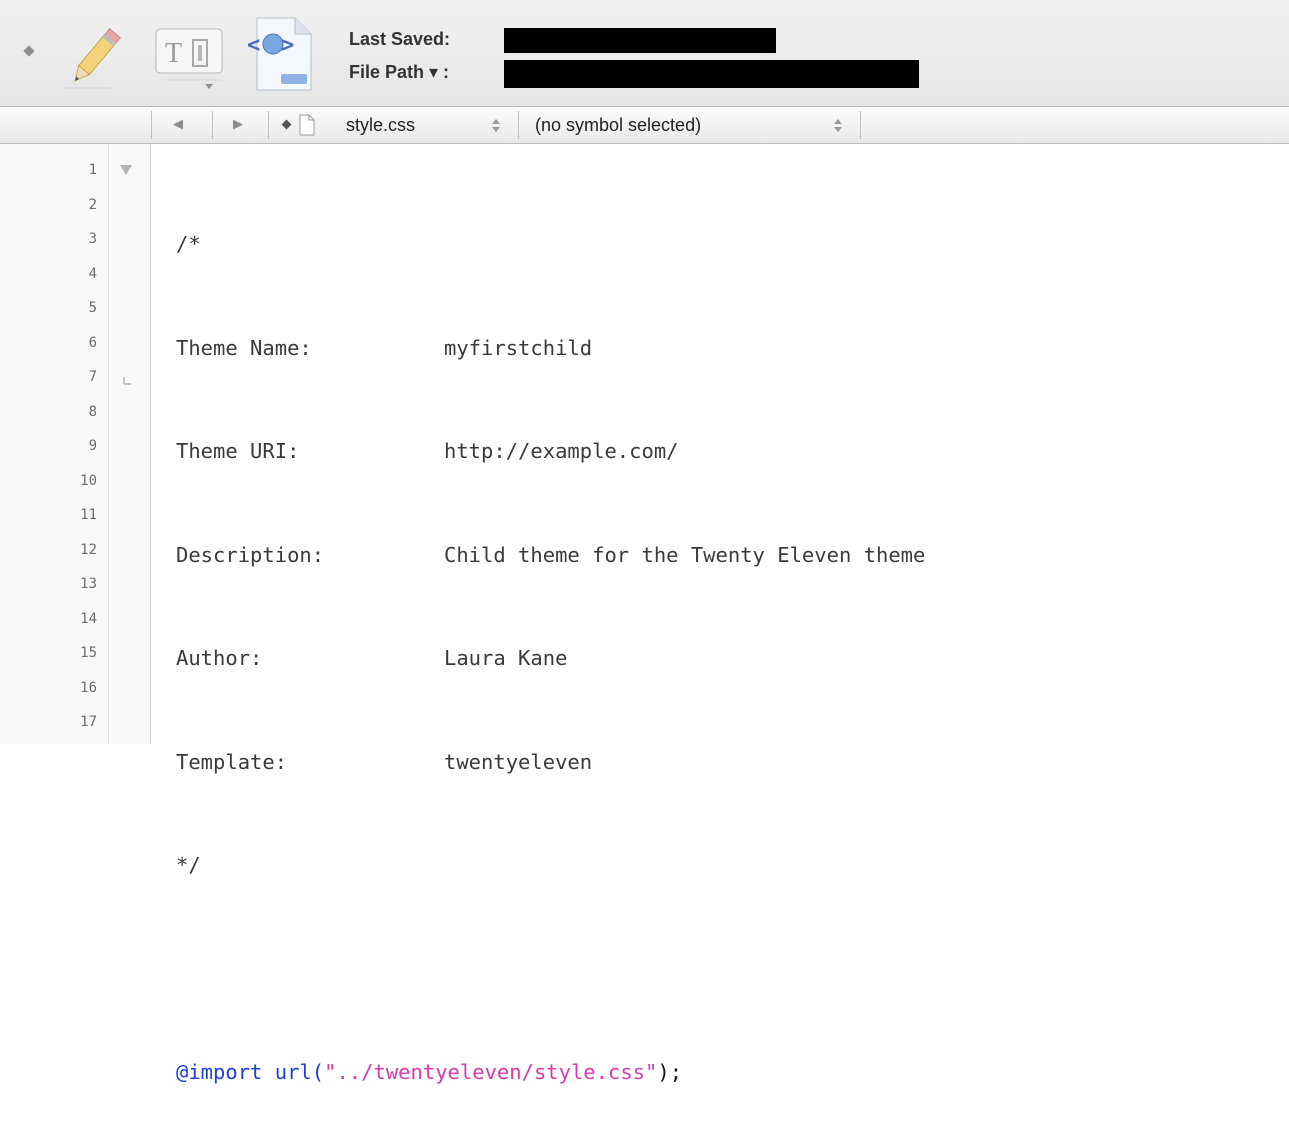  What do you see at coordinates (219, 658) in the screenshot?
I see `header-key: Author:` at bounding box center [219, 658].